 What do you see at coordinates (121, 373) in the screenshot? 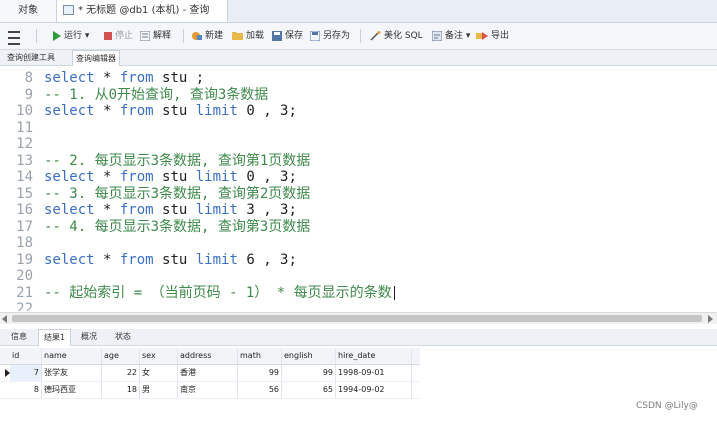
I see `cell-age: 22` at bounding box center [121, 373].